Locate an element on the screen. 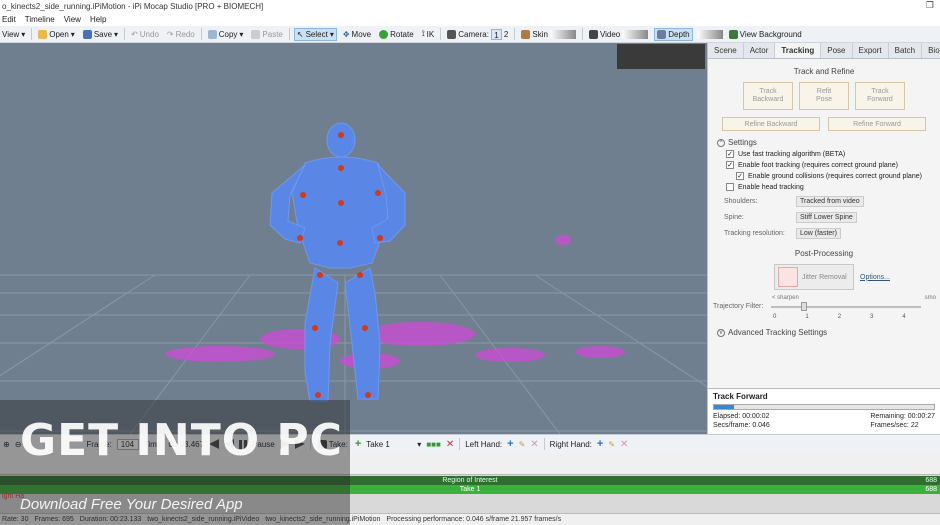 The width and height of the screenshot is (940, 525). delete-take-icon: ✕ is located at coordinates (450, 444).